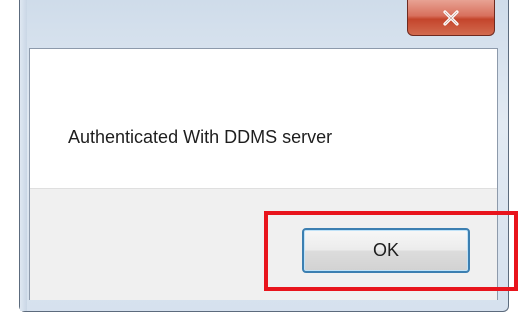 Image resolution: width=521 pixels, height=316 pixels. I want to click on close-icon, so click(451, 17).